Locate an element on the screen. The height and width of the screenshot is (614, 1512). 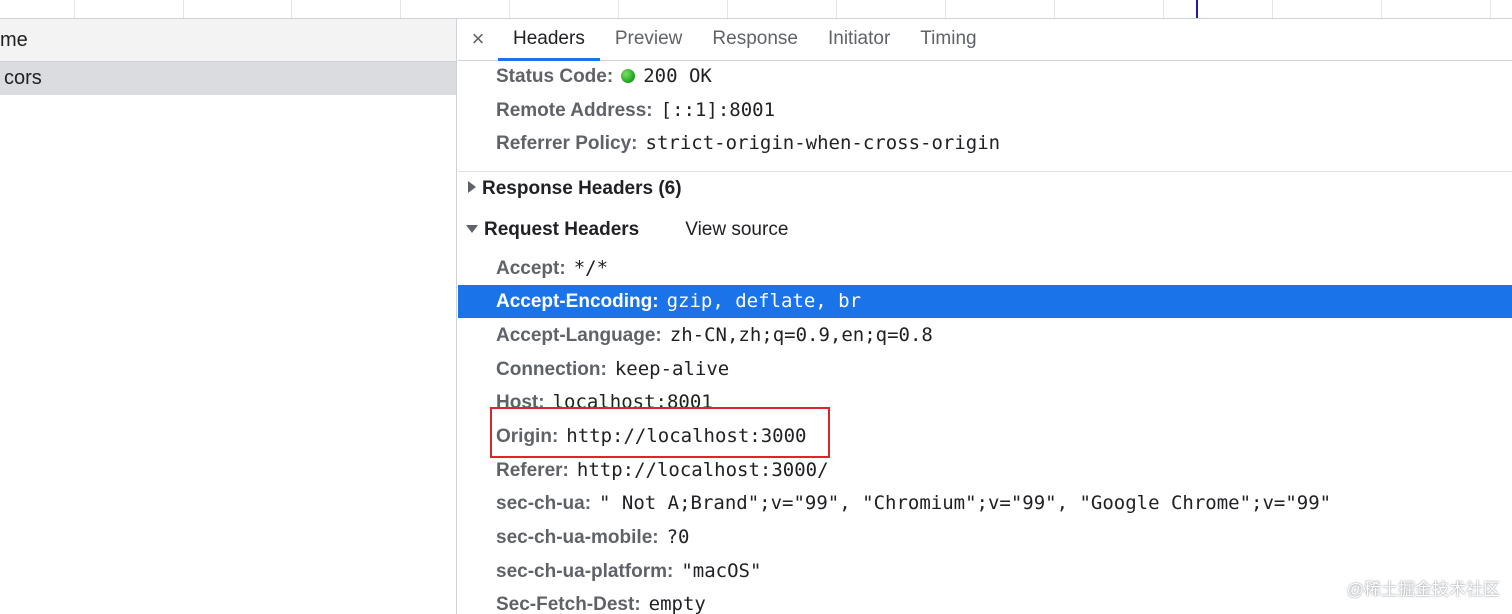
header-key: Referer: is located at coordinates (532, 470).